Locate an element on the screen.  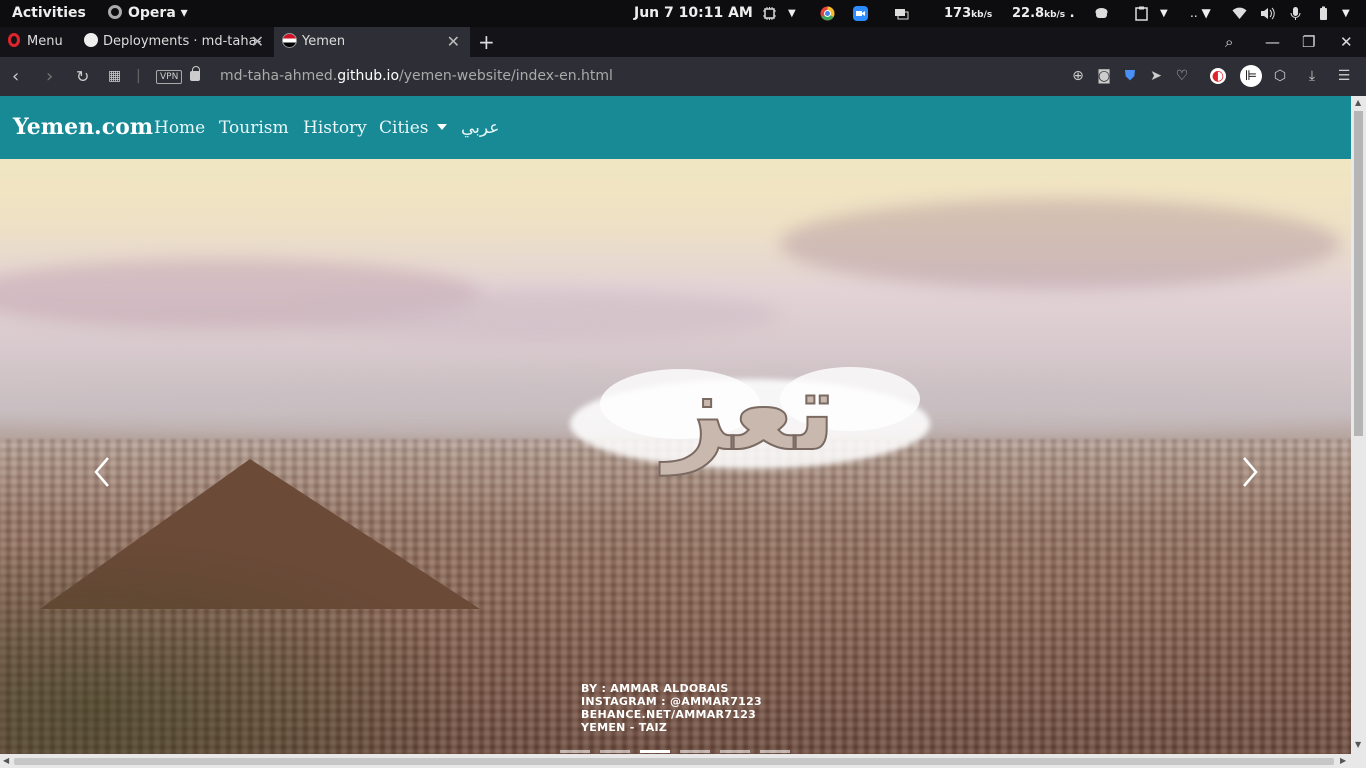
send-icon: ➤ is located at coordinates (1156, 76).